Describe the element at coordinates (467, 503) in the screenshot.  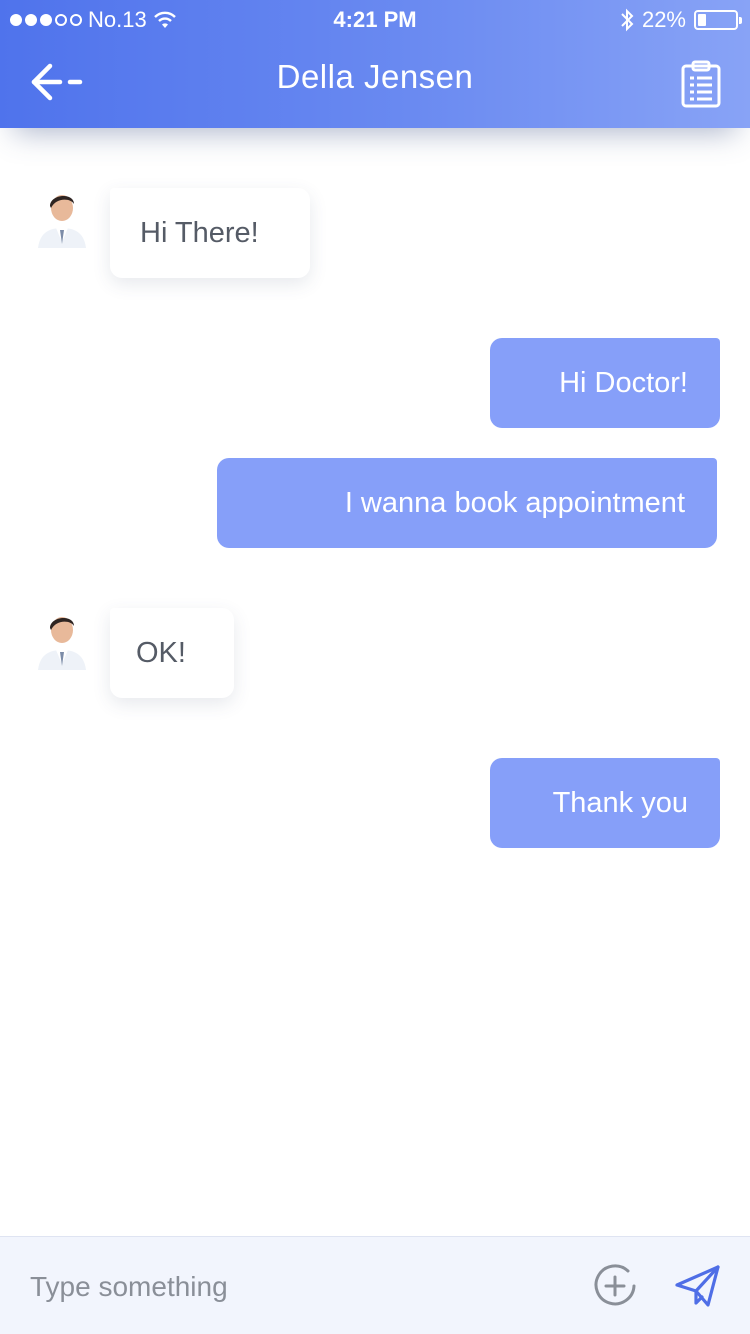
I see `message-outgoing: I wanna book appointment` at that location.